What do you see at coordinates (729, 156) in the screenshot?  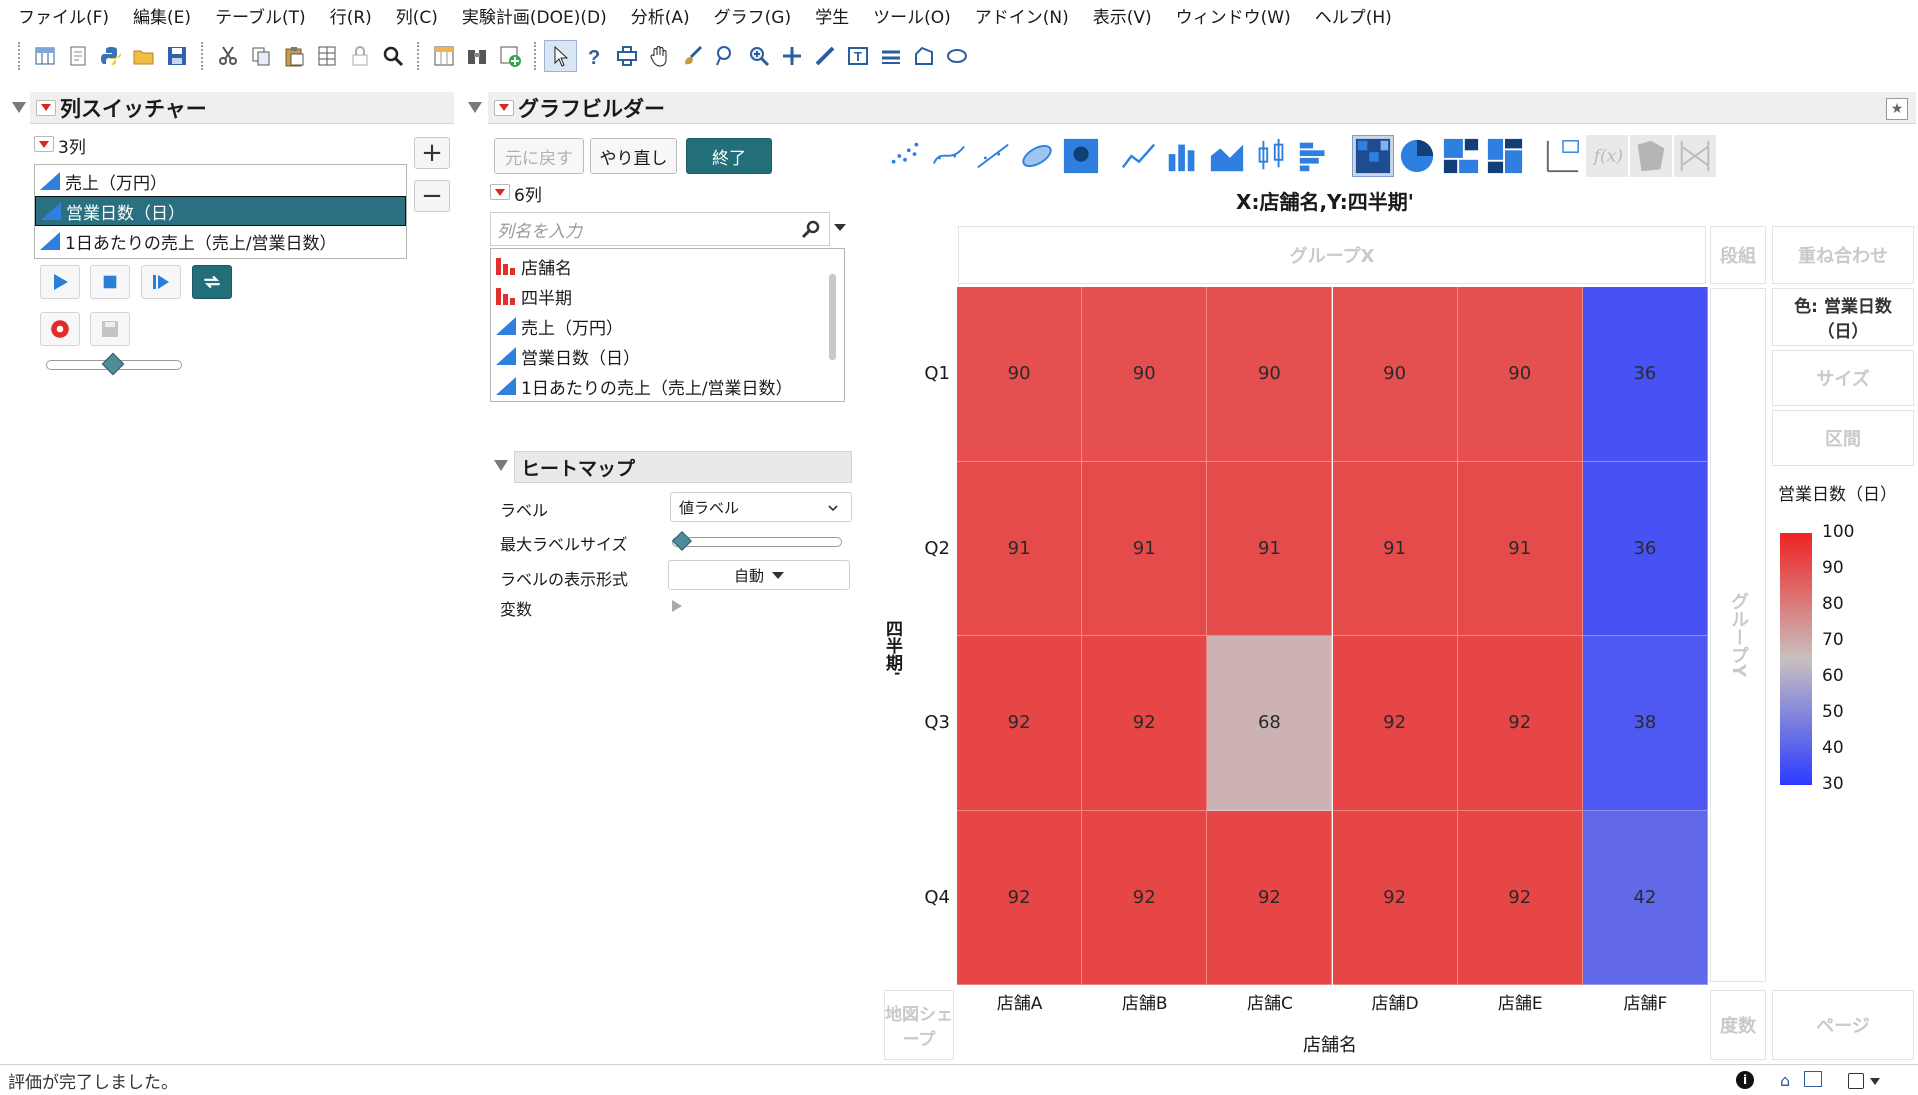 I see `done-button: 終了` at bounding box center [729, 156].